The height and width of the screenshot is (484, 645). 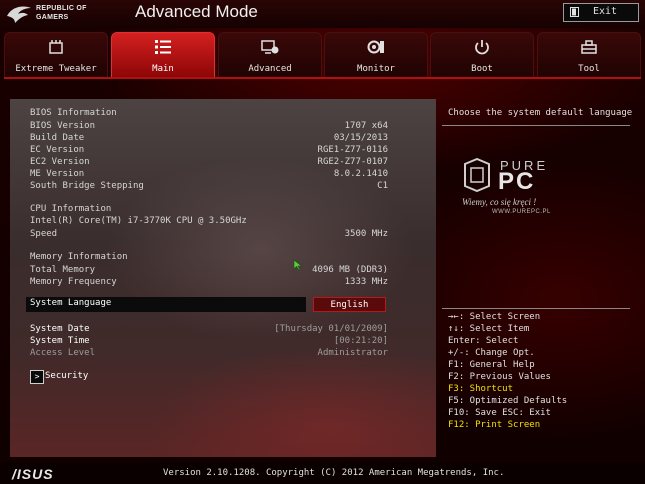 What do you see at coordinates (163, 55) in the screenshot?
I see `tab-main: Main` at bounding box center [163, 55].